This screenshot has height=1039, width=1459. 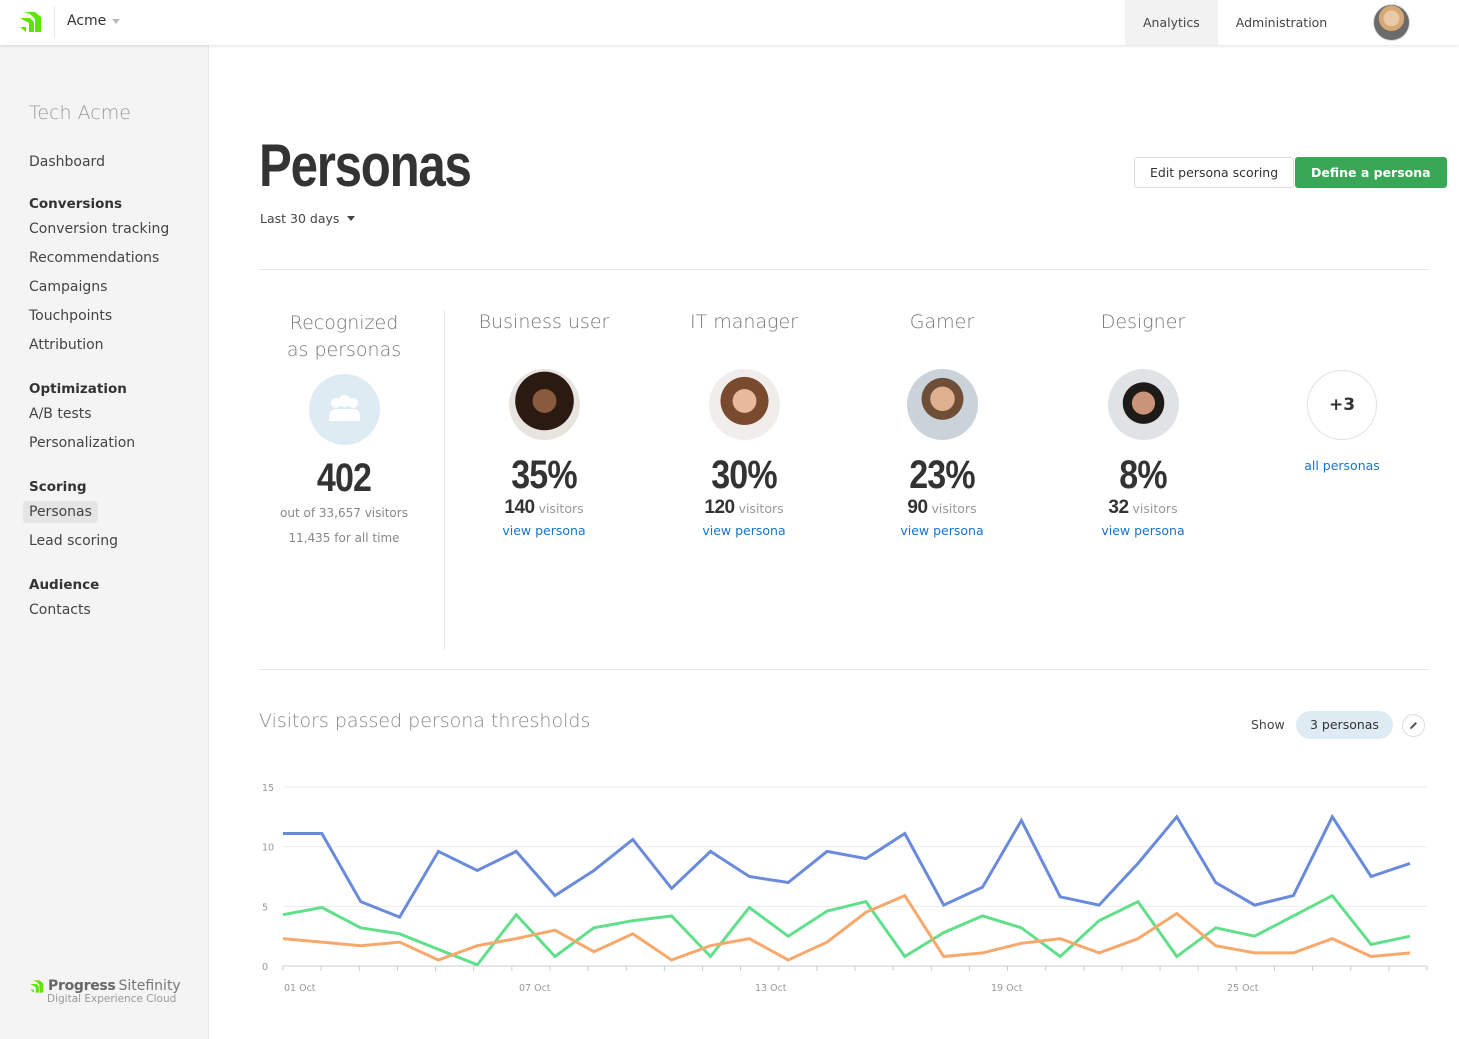 I want to click on y-tick-label: 10, so click(x=268, y=848).